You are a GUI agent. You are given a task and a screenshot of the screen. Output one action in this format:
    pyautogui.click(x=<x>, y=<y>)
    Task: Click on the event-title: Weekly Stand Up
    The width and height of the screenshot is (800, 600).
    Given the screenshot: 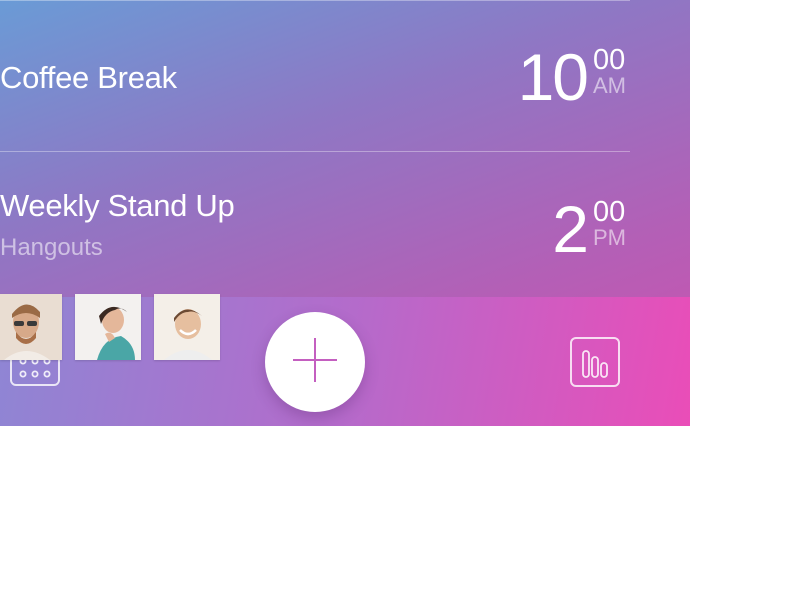 What is the action you would take?
    pyautogui.click(x=117, y=205)
    